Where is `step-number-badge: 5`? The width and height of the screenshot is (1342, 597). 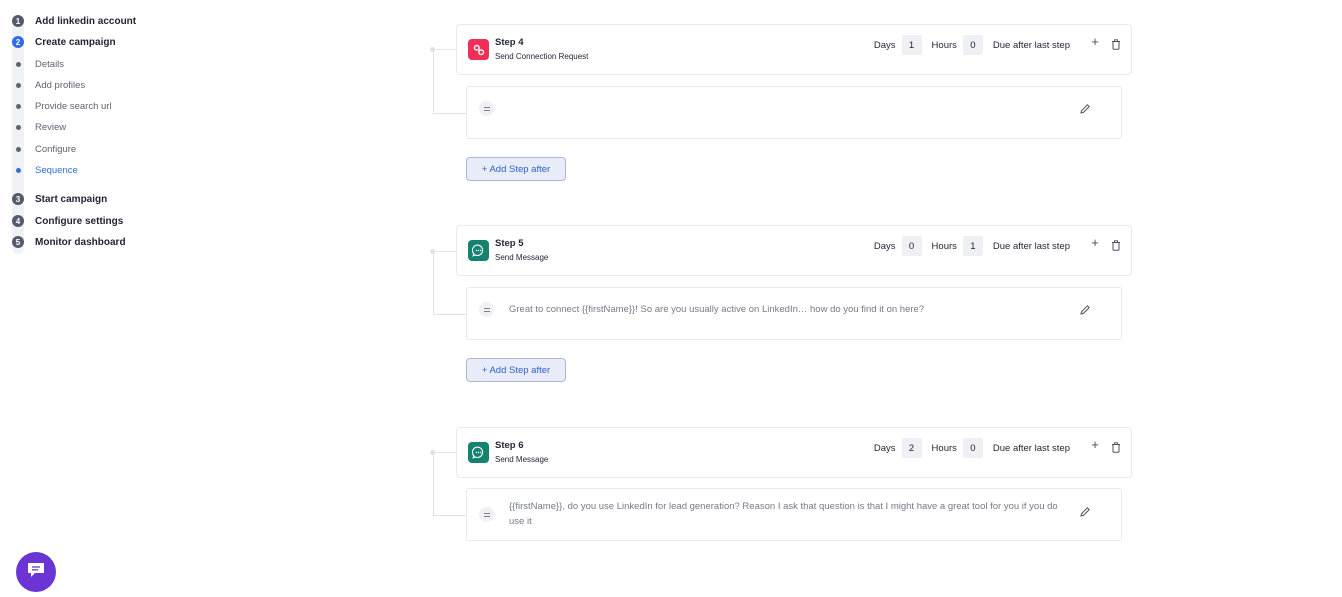
step-number-badge: 5 is located at coordinates (18, 242).